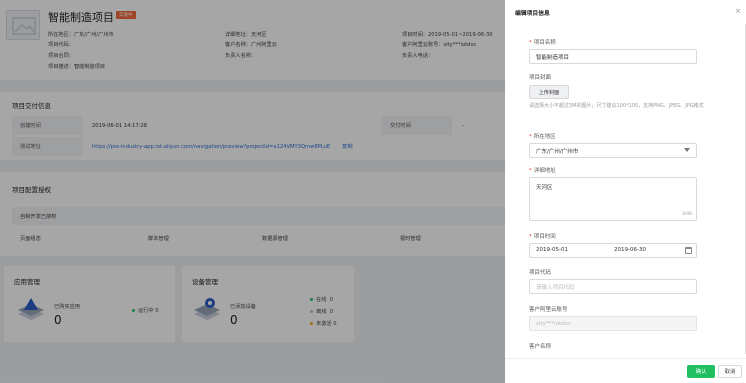 Image resolution: width=746 pixels, height=383 pixels. Describe the element at coordinates (552, 250) in the screenshot. I see `start-date: 2019-05-01` at that location.